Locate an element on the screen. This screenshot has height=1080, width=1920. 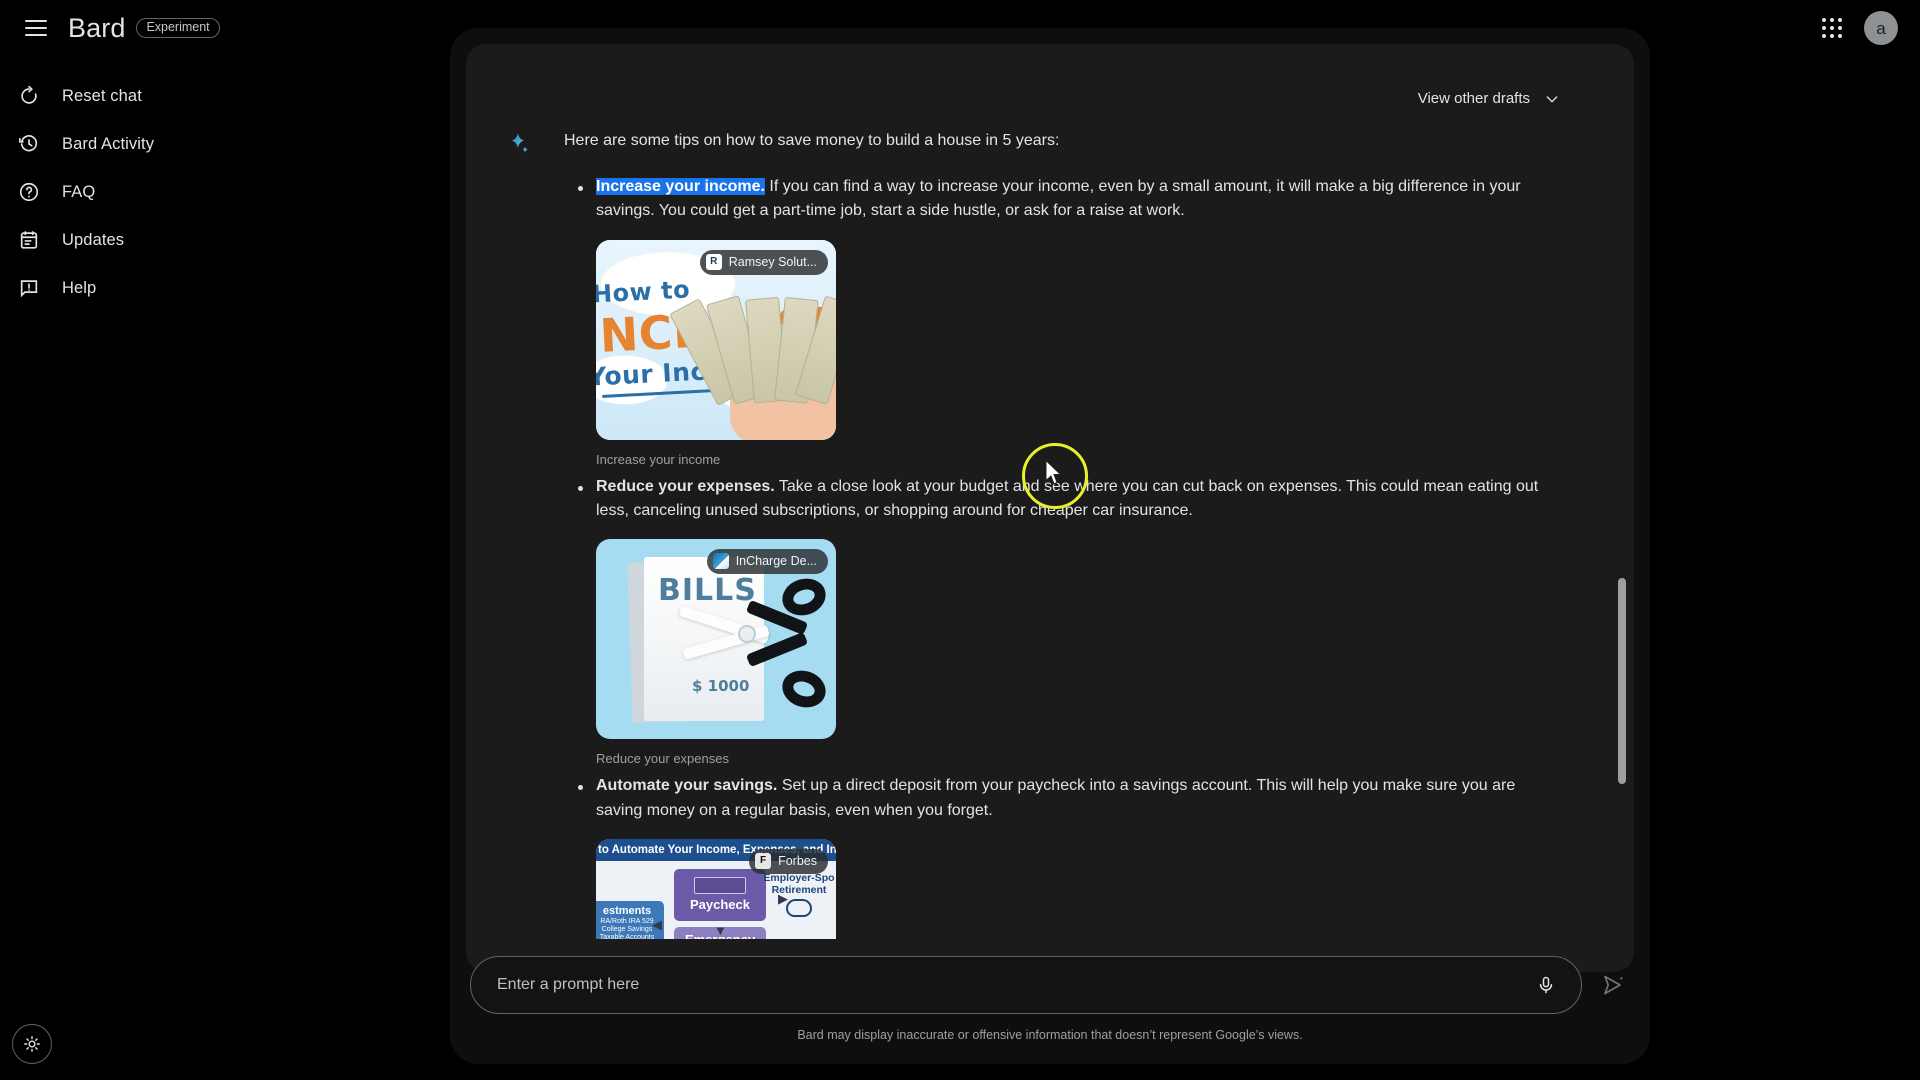
artwork-box-label: Paycheck is located at coordinates (720, 905).